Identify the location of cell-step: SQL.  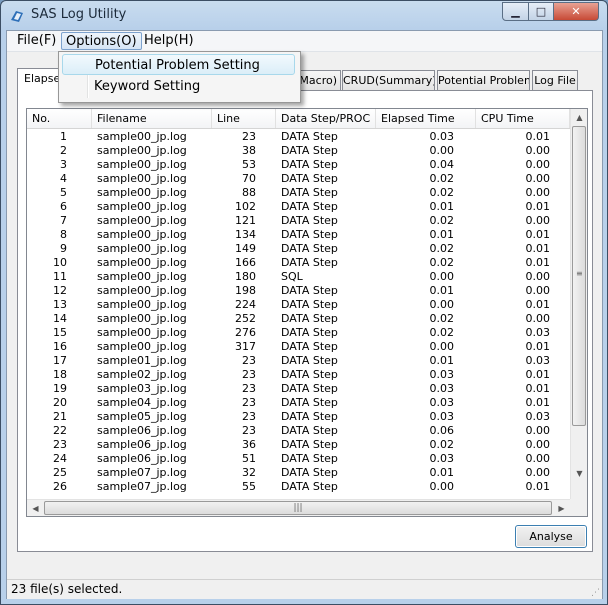
(292, 276).